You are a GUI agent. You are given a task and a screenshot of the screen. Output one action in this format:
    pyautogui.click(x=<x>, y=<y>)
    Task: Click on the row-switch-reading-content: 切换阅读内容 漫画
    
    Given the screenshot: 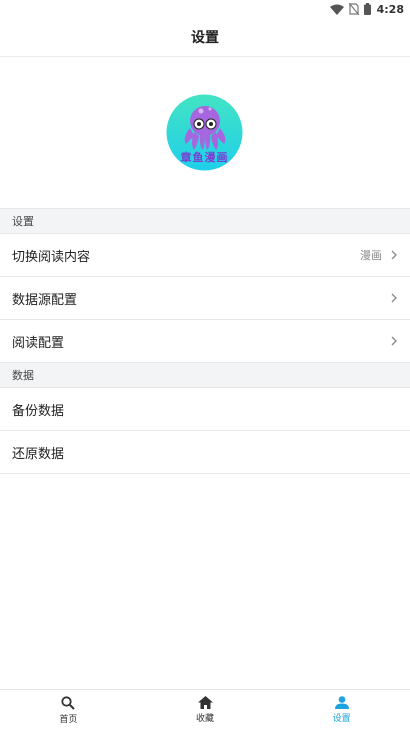 What is the action you would take?
    pyautogui.click(x=205, y=255)
    